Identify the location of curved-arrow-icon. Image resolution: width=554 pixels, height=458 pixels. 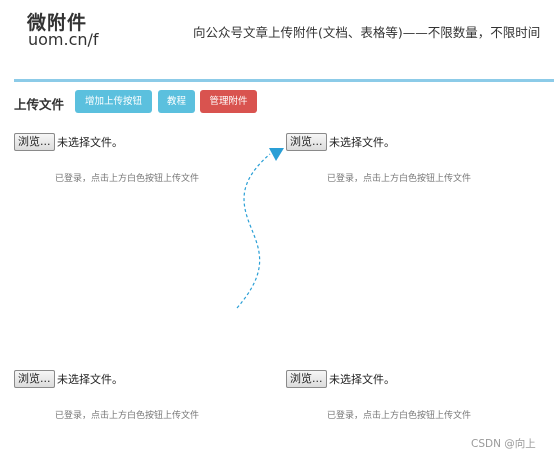
(260, 228).